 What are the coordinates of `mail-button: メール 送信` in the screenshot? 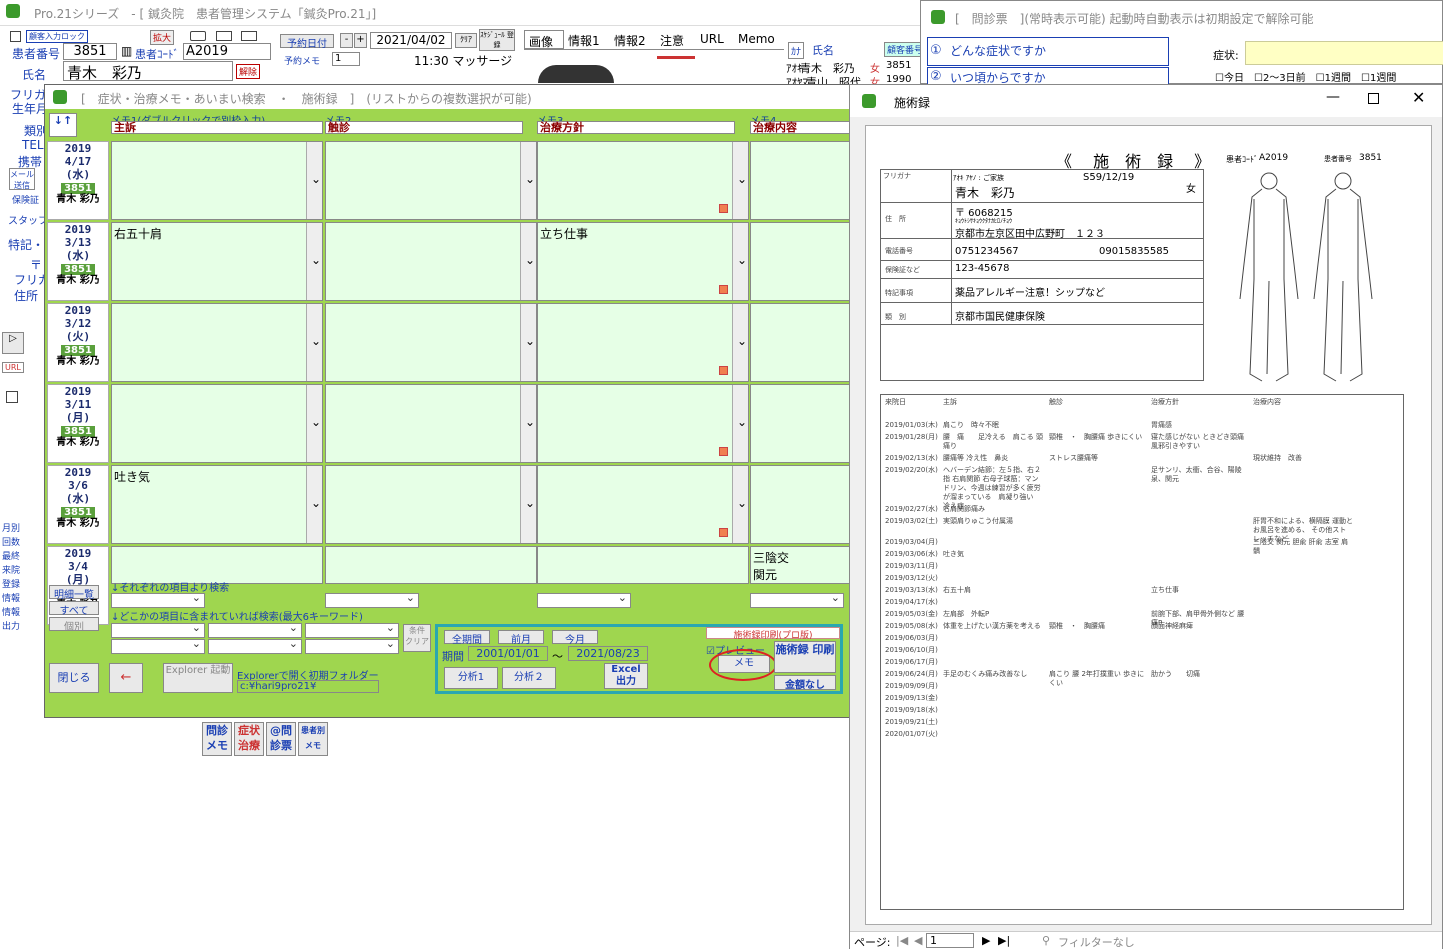 It's located at (22, 179).